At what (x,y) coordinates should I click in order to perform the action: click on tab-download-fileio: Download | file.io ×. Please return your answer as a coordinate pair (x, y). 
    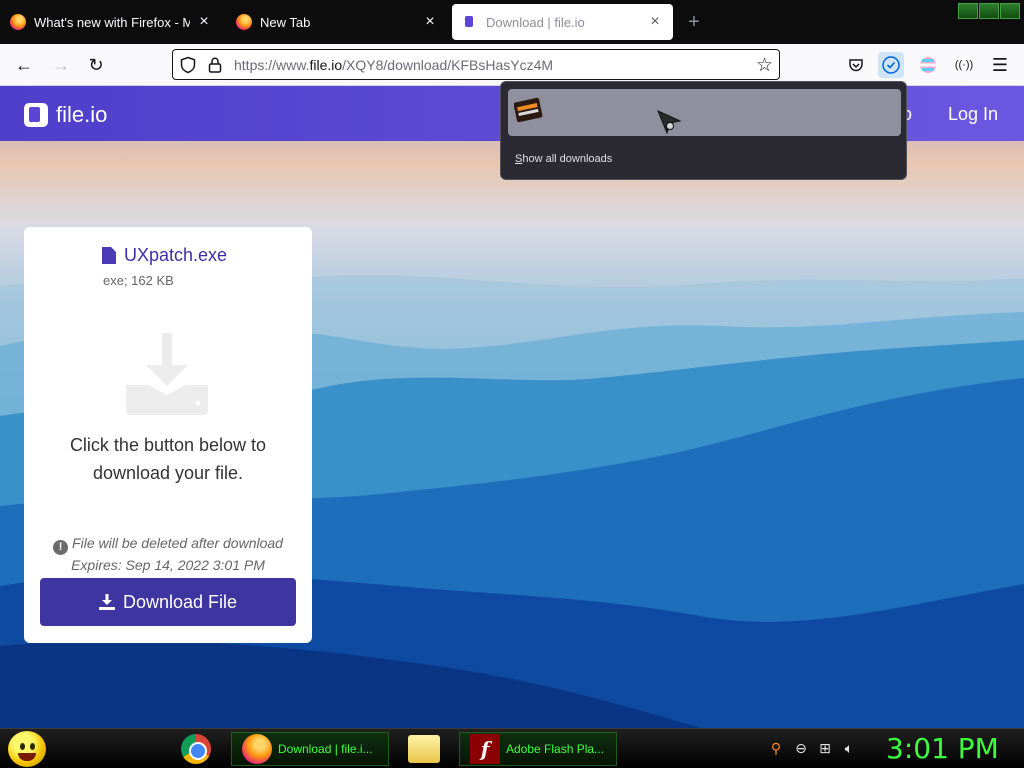
    Looking at the image, I should click on (562, 22).